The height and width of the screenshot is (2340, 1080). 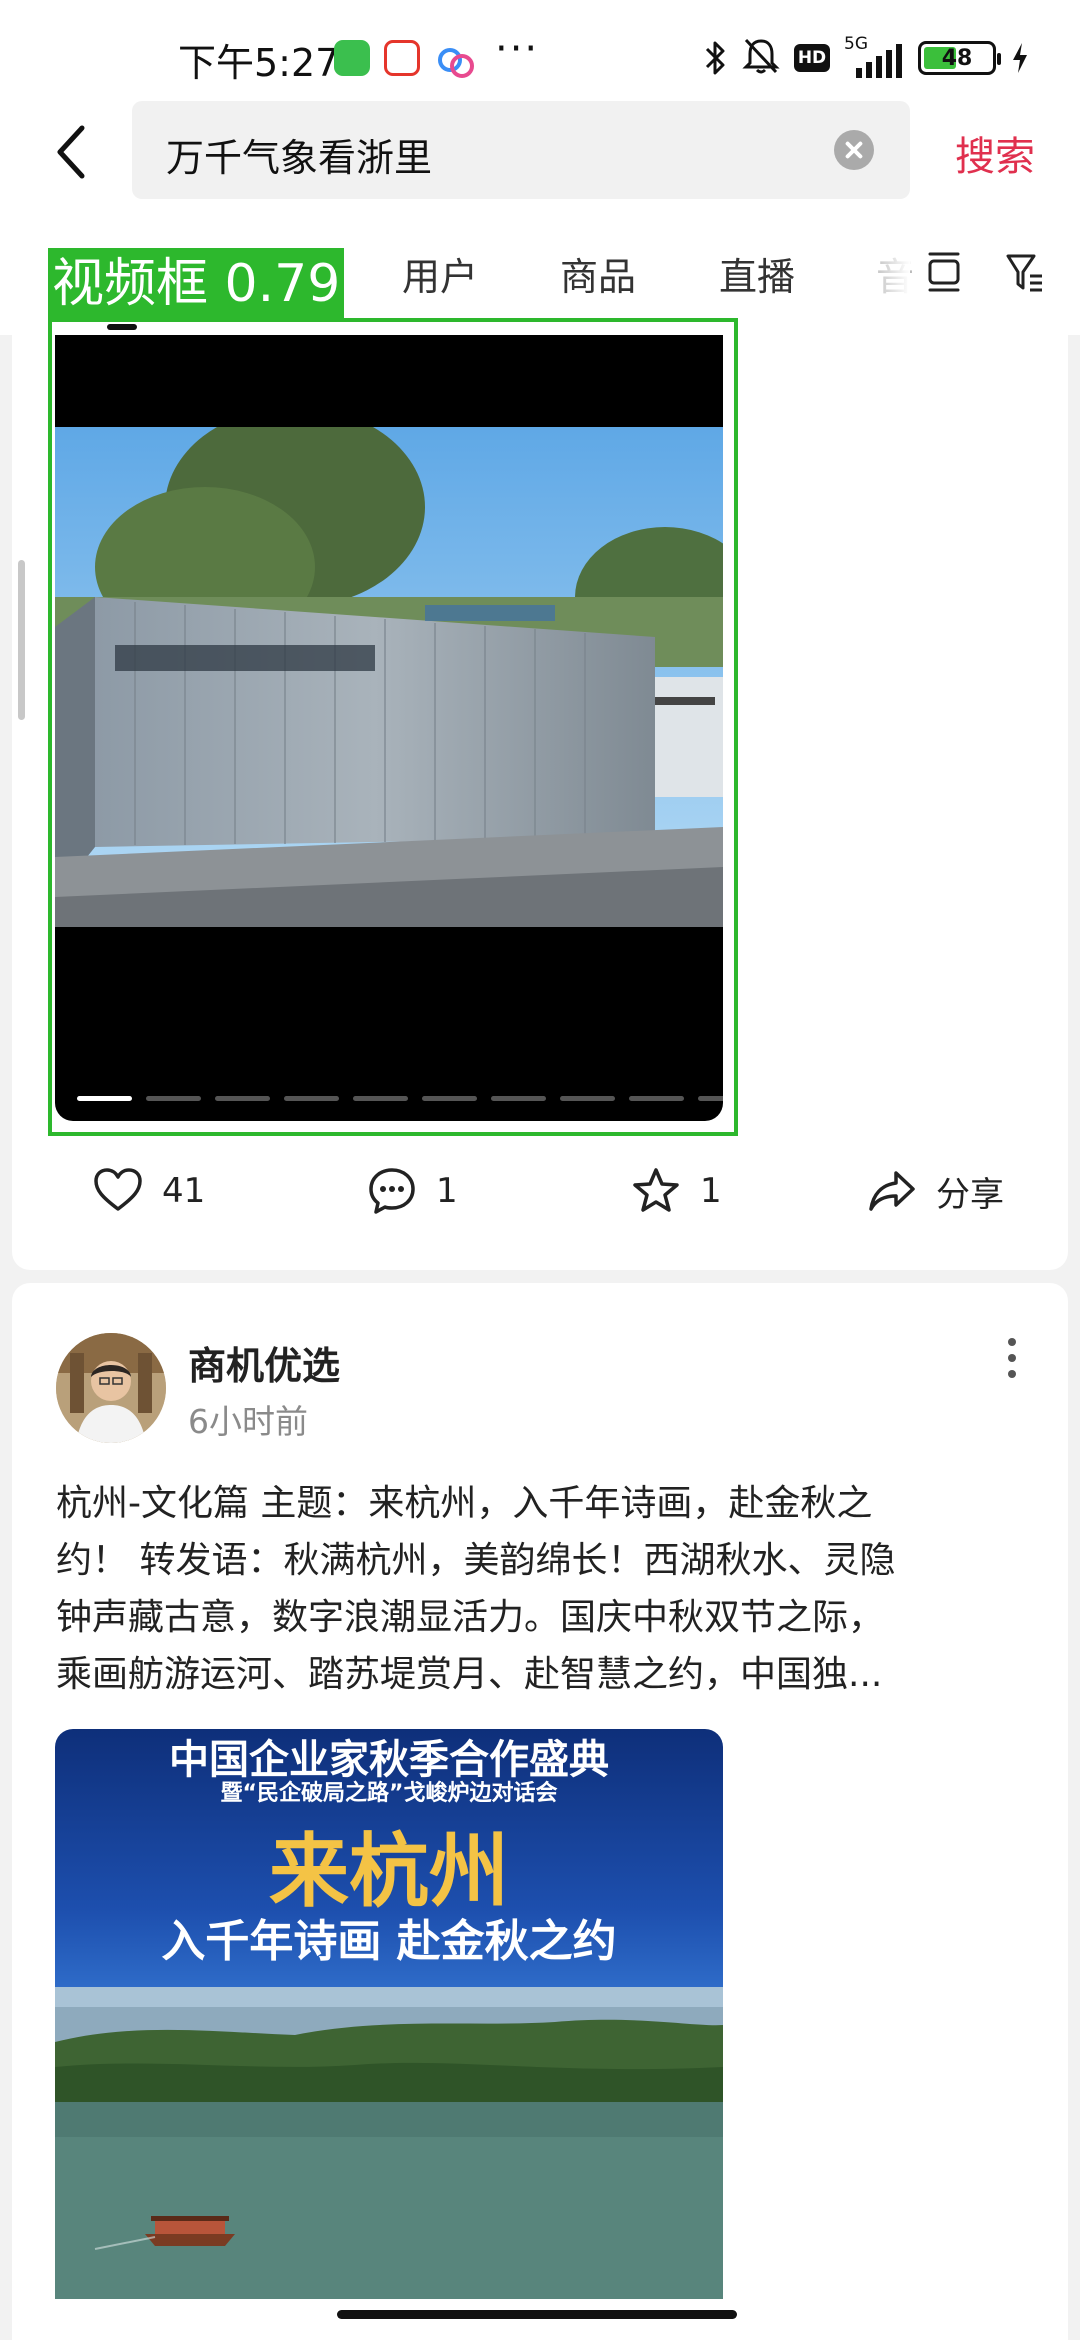 What do you see at coordinates (259, 63) in the screenshot?
I see `status-time: 下午5:27` at bounding box center [259, 63].